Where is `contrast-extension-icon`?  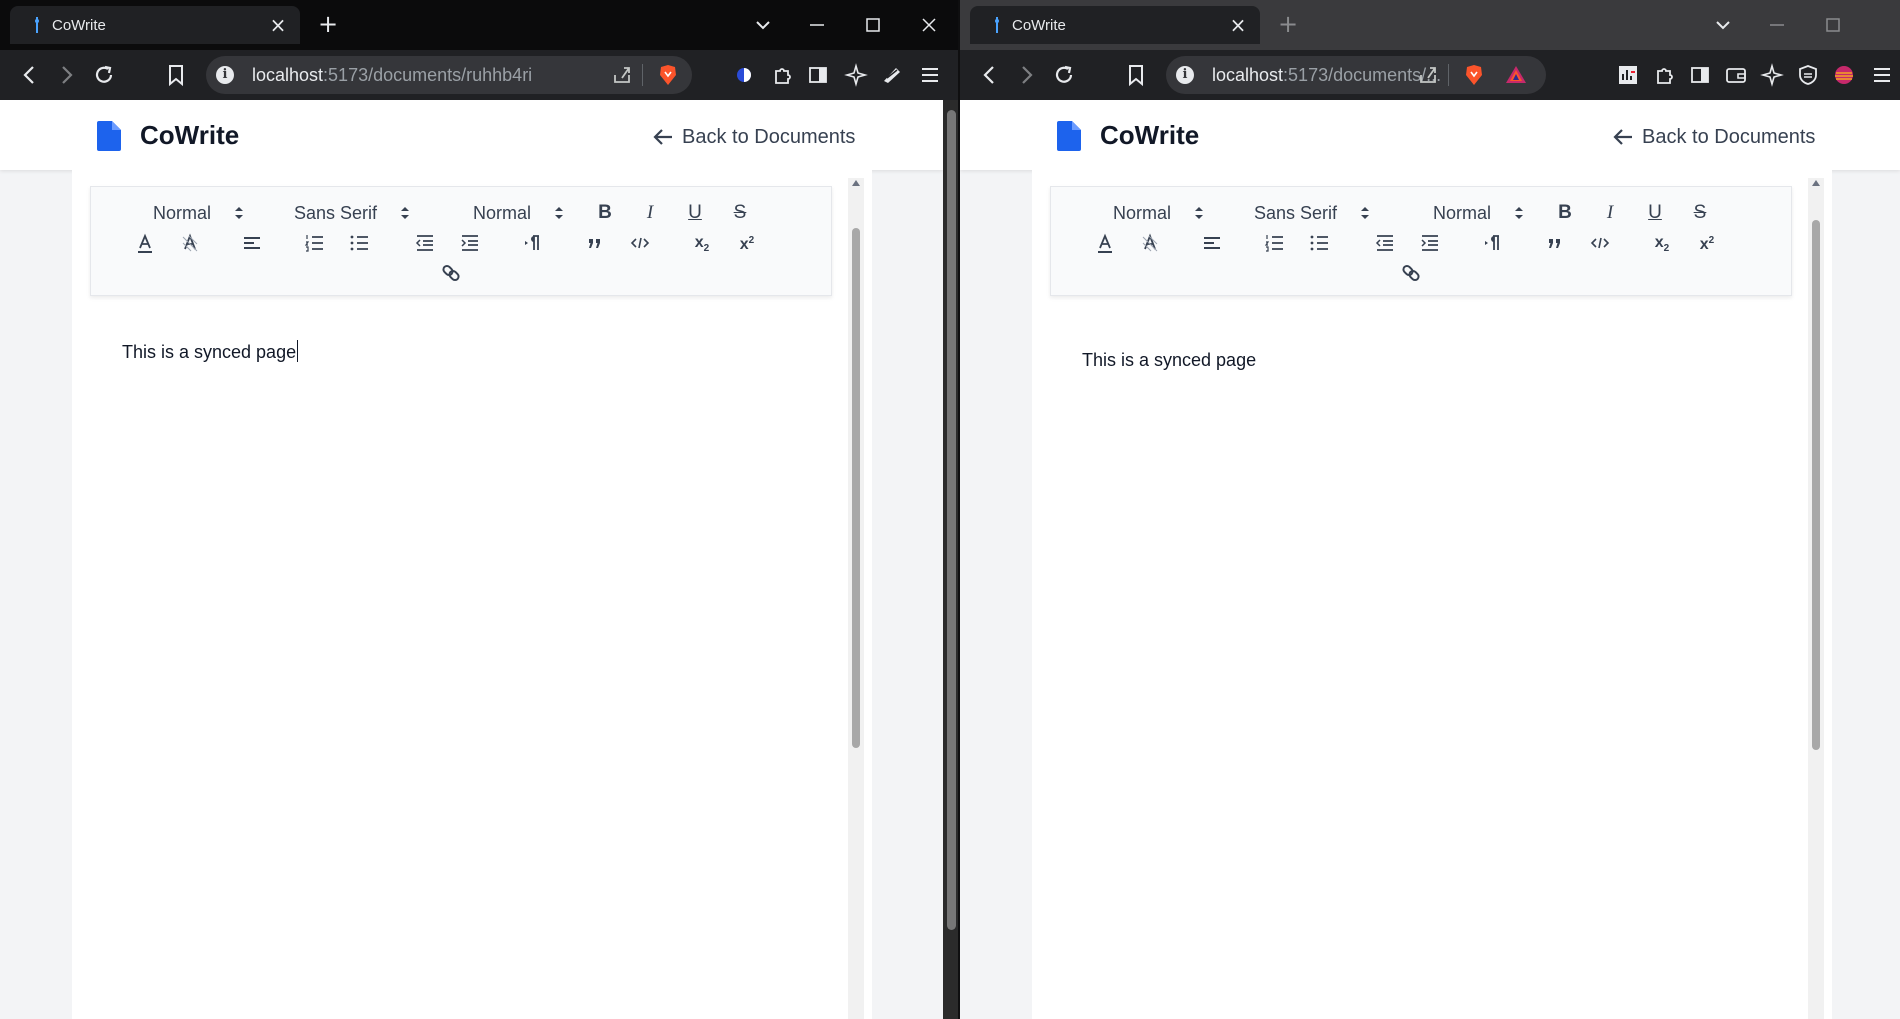 contrast-extension-icon is located at coordinates (744, 75).